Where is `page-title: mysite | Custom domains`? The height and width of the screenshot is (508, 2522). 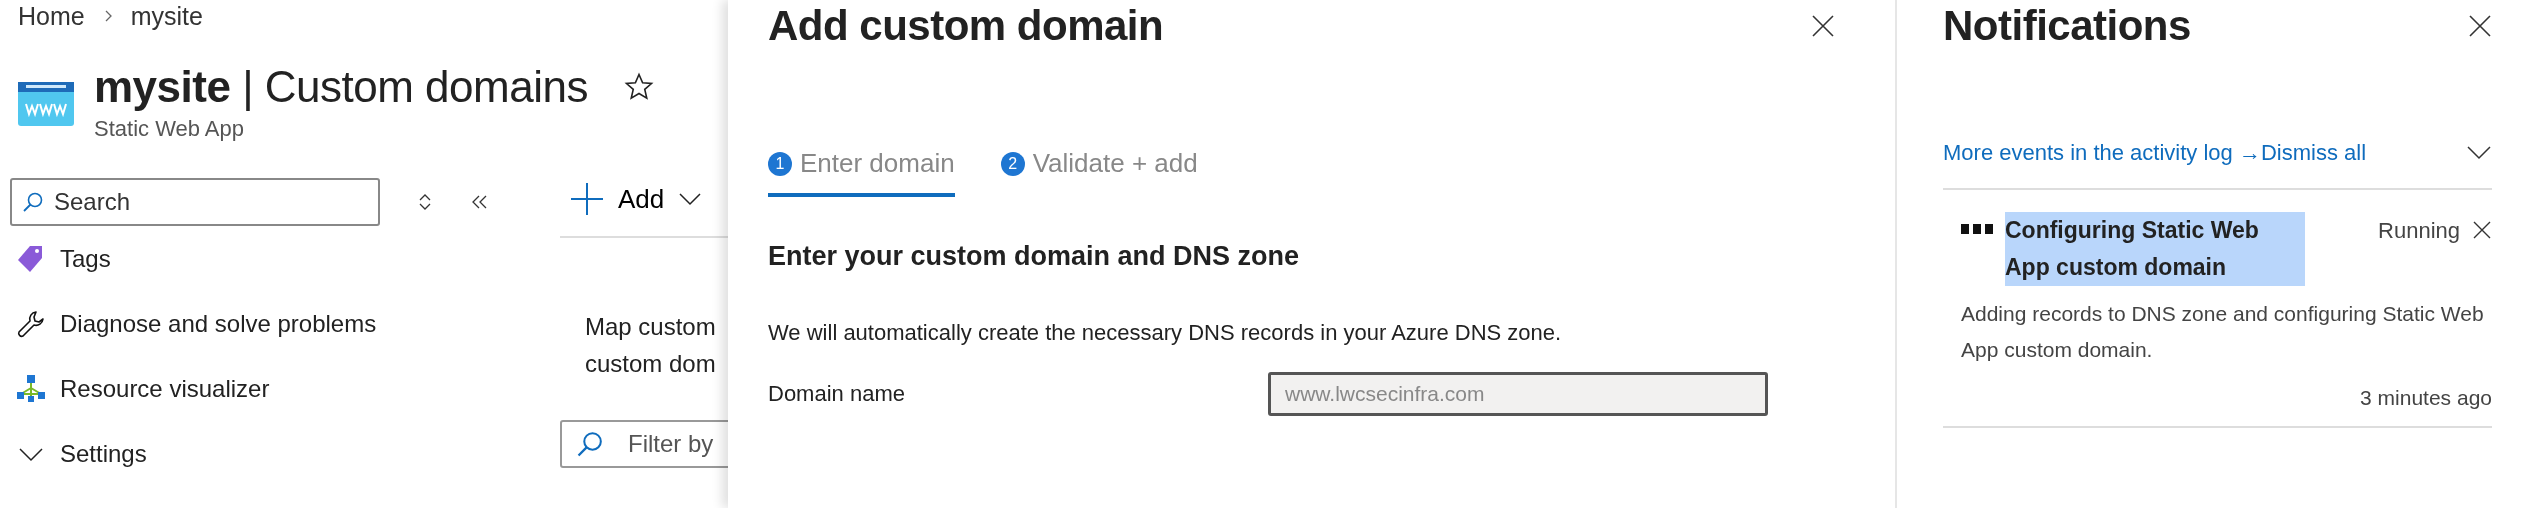
page-title: mysite | Custom domains is located at coordinates (341, 87).